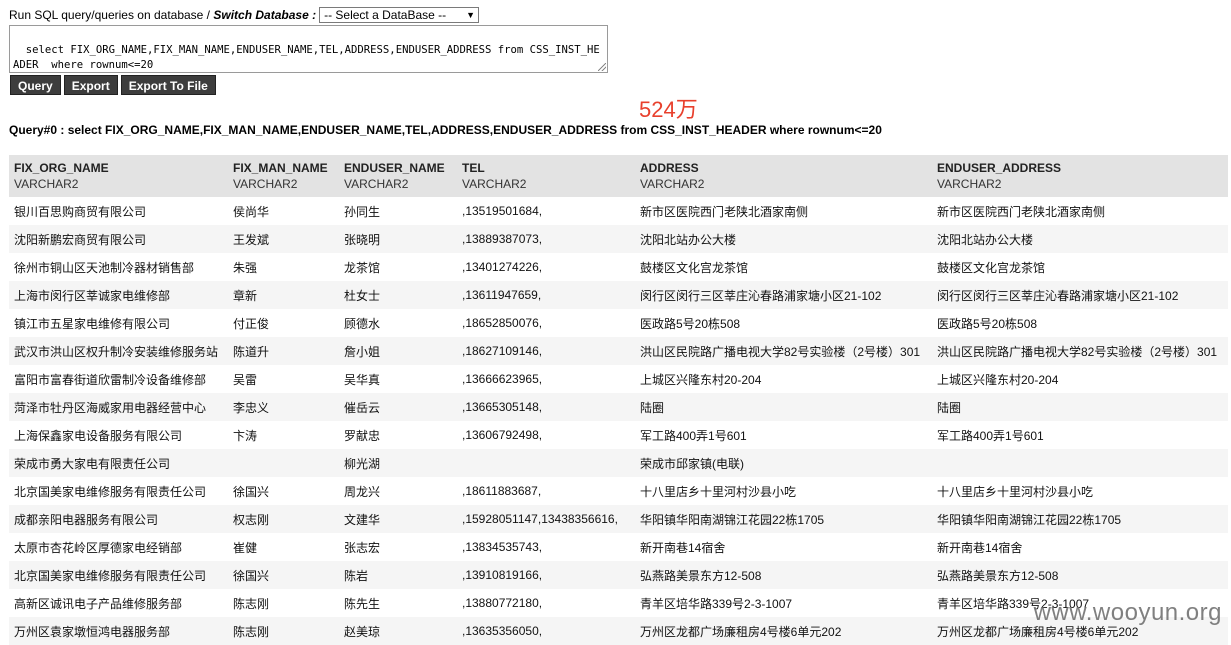 The image size is (1231, 645). I want to click on export-button: Export, so click(90, 85).